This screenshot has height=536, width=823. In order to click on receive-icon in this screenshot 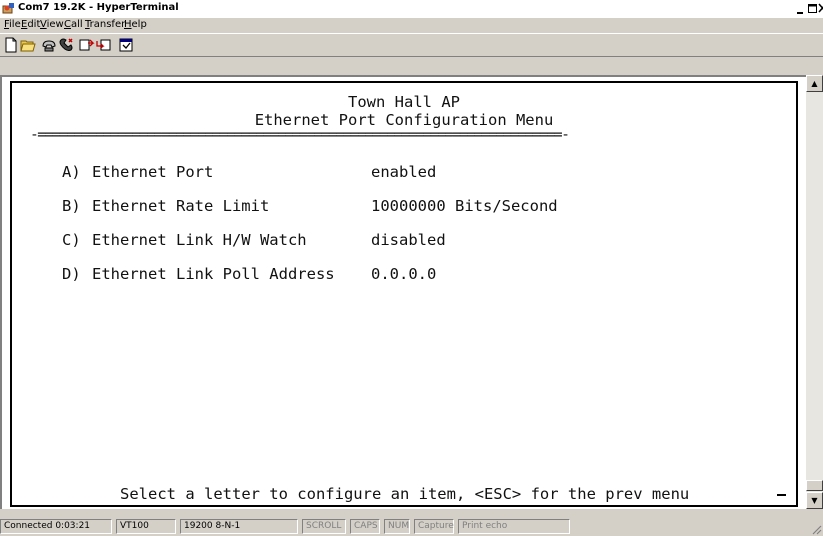, I will do `click(104, 45)`.